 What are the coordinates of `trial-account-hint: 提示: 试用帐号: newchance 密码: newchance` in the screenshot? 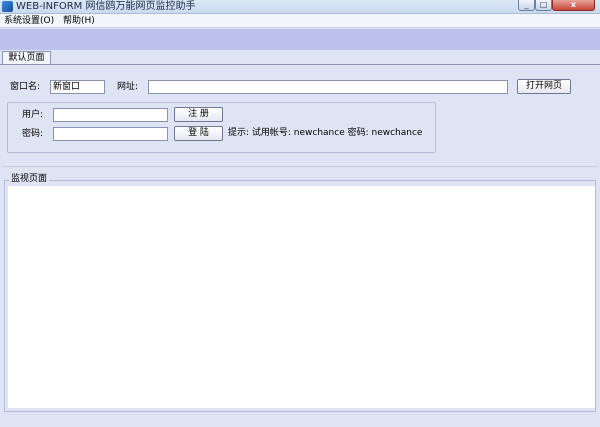 It's located at (325, 133).